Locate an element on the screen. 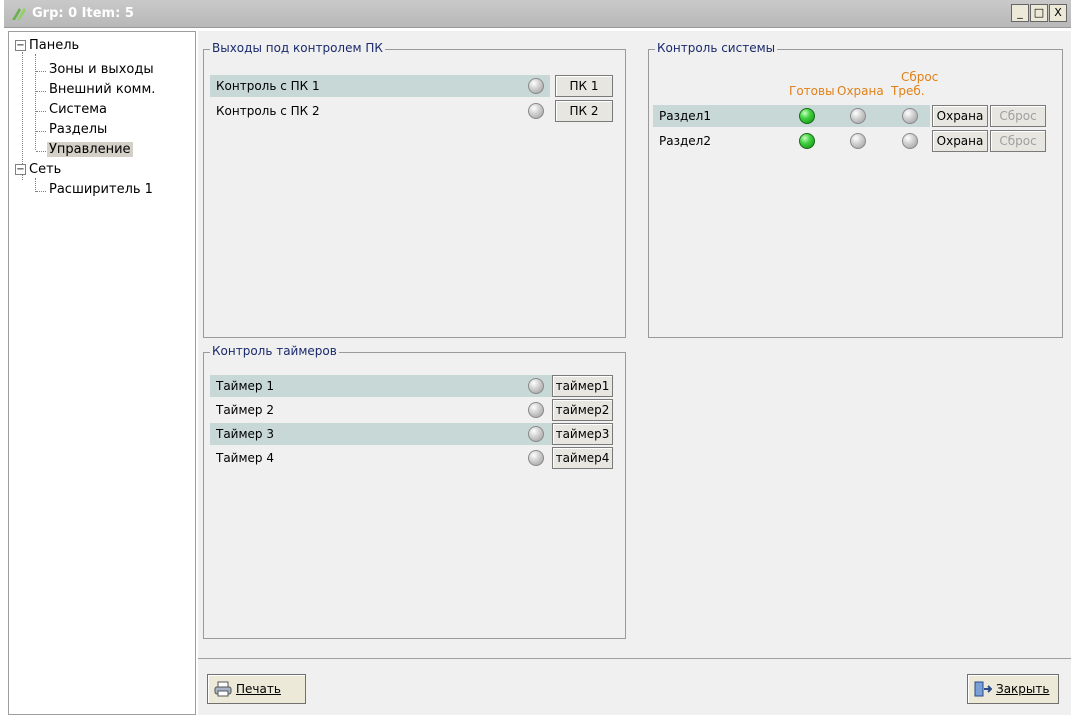 Image resolution: width=1071 pixels, height=715 pixels. group-title: Контроль системы is located at coordinates (716, 48).